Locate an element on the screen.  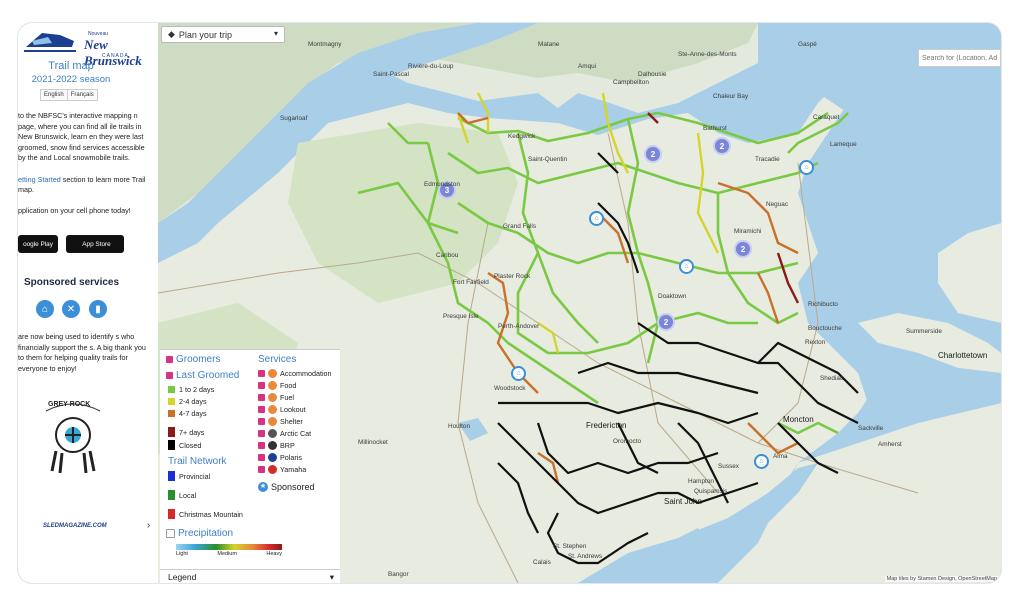
place-label: Kedgwick is located at coordinates (522, 136).